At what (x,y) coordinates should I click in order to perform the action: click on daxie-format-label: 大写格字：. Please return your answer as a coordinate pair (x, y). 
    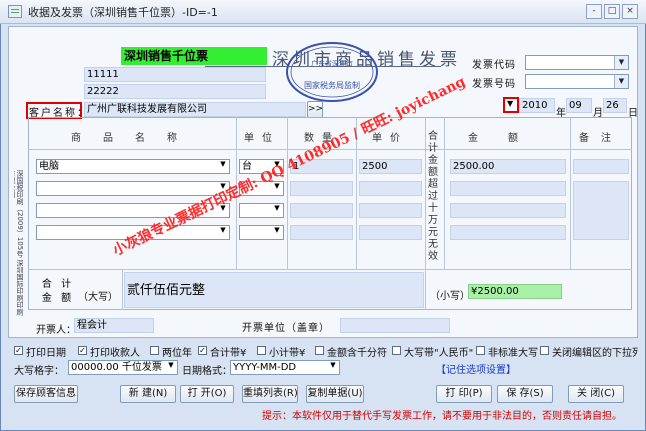
    Looking at the image, I should click on (39, 371).